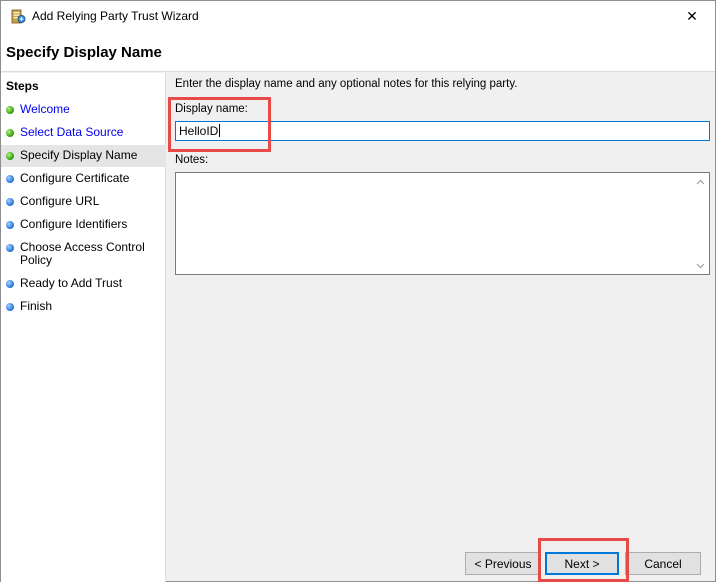 The image size is (716, 582). What do you see at coordinates (79, 155) in the screenshot?
I see `step-label: Specify Display Name` at bounding box center [79, 155].